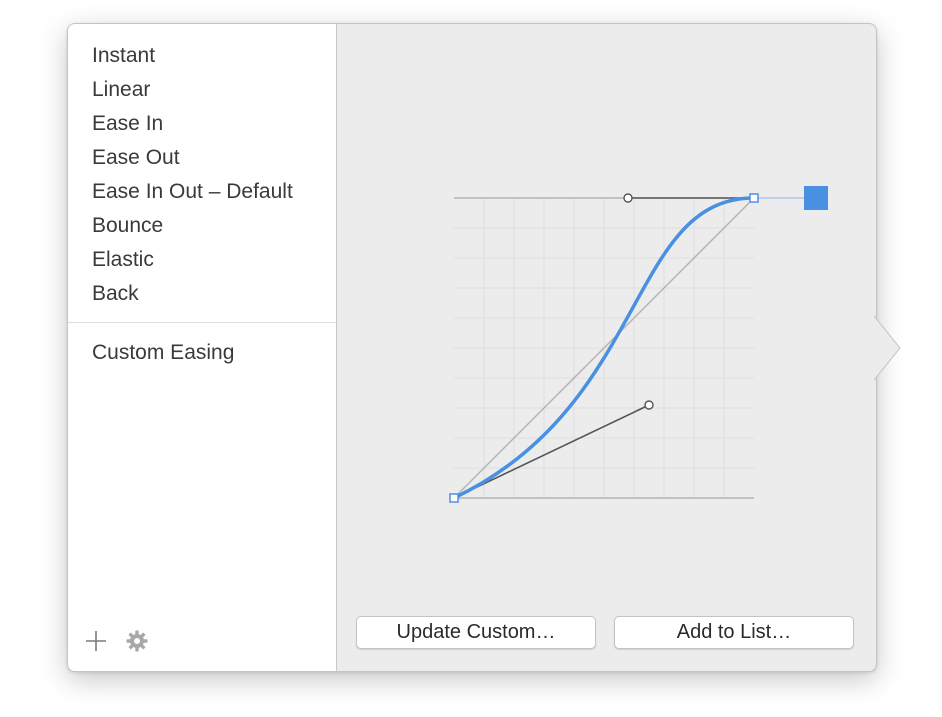 This screenshot has width=942, height=717. What do you see at coordinates (192, 226) in the screenshot?
I see `preset-item-bounce: Bounce` at bounding box center [192, 226].